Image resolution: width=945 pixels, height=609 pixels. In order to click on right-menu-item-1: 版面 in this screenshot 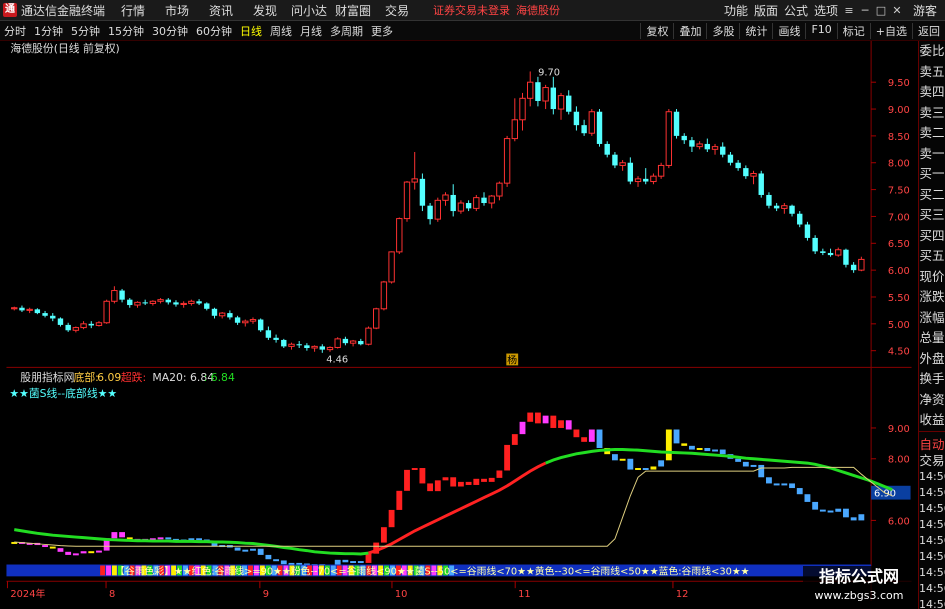, I will do `click(766, 10)`.